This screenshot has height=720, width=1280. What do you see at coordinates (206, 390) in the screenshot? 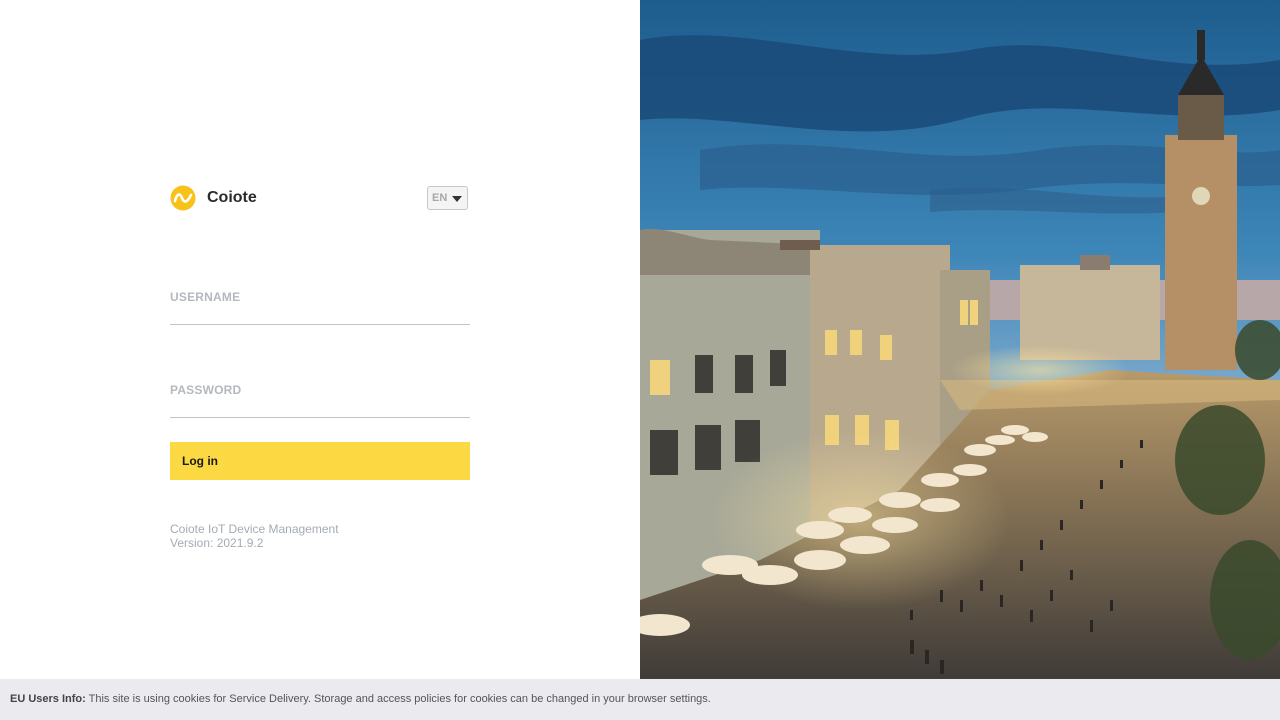
I see `password-label: PASSWORD` at bounding box center [206, 390].